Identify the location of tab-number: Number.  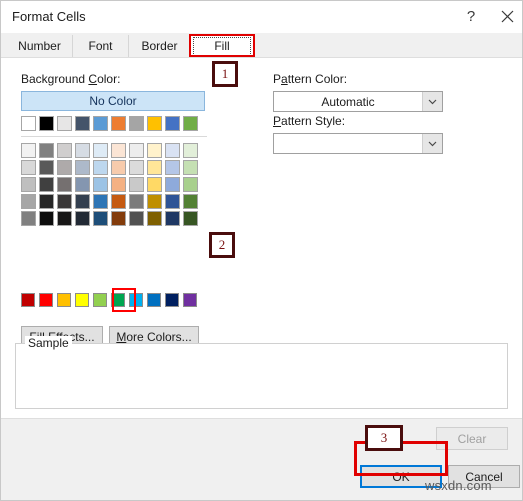
(40, 46).